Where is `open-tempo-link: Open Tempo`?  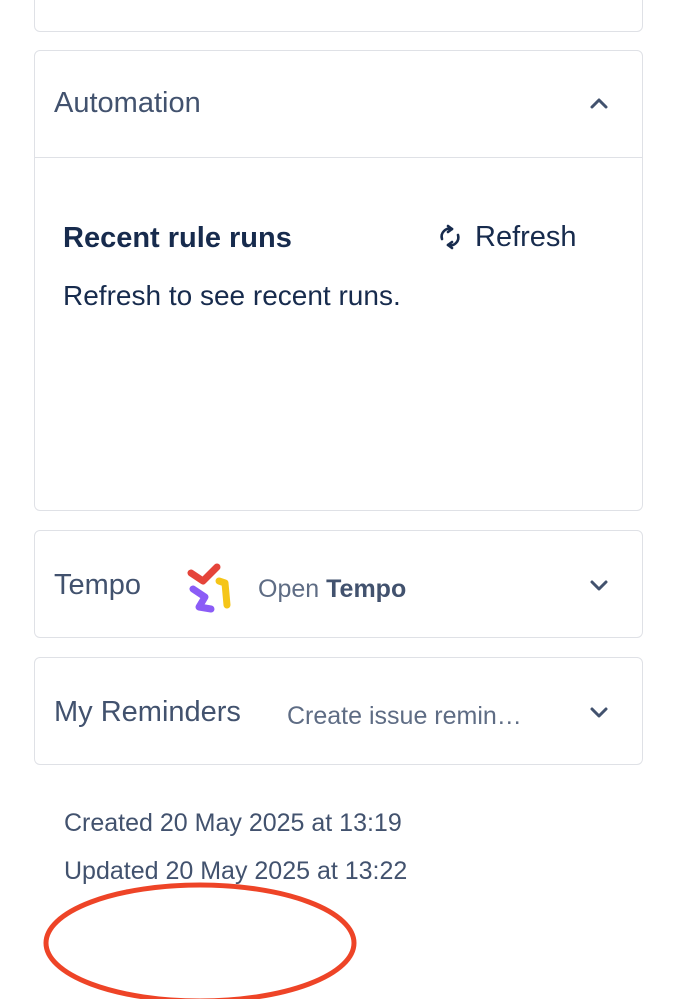
open-tempo-link: Open Tempo is located at coordinates (332, 589).